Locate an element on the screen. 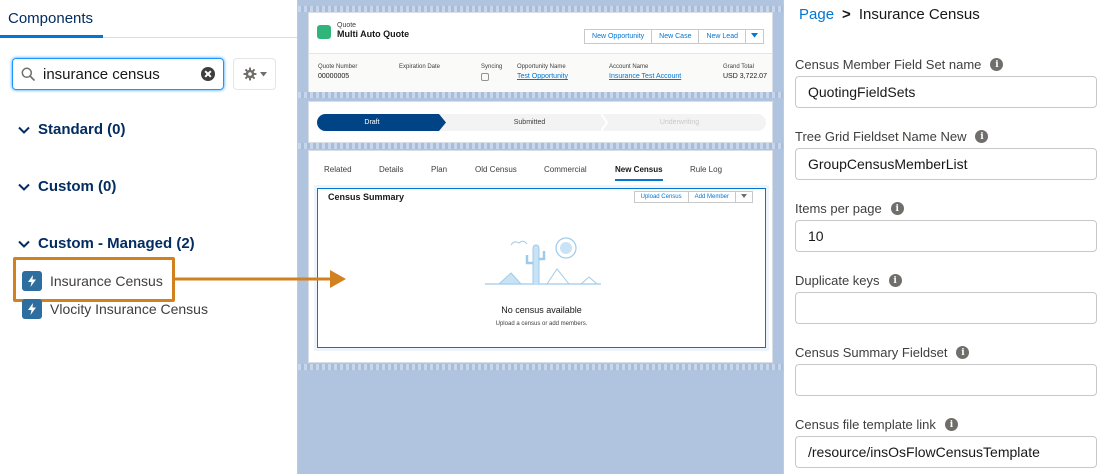  add-member-button: Add Member is located at coordinates (711, 197).